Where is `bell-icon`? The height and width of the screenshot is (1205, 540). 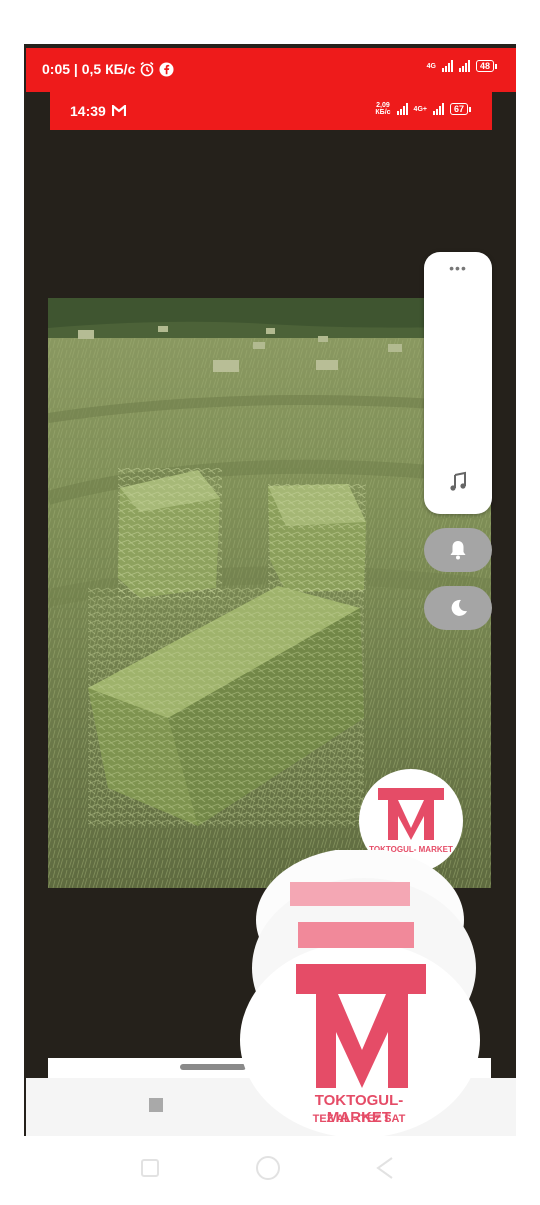
bell-icon is located at coordinates (458, 550).